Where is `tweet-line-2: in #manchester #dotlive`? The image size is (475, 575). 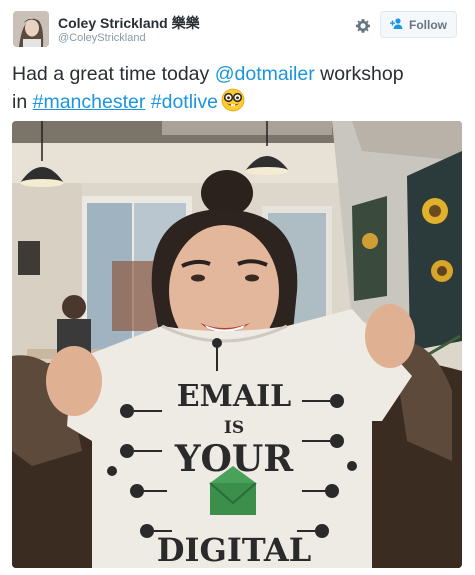
tweet-line-2: in #manchester #dotlive is located at coordinates (237, 104).